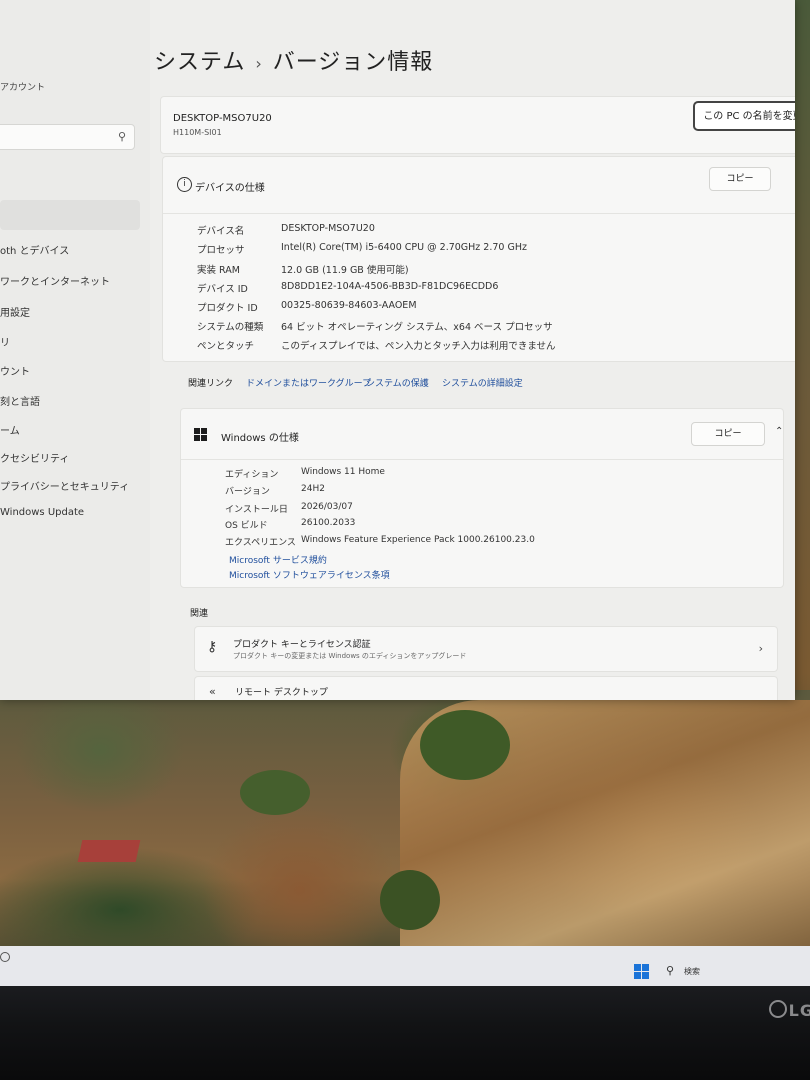 This screenshot has width=810, height=1080. Describe the element at coordinates (482, 382) in the screenshot. I see `advanced-system-settings-link: システムの詳細設定` at that location.